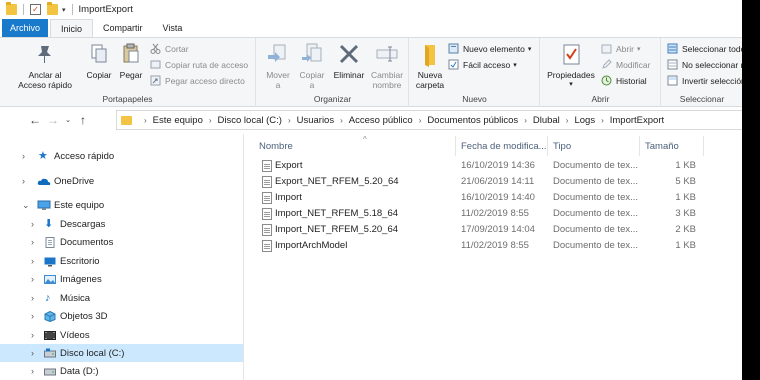  Describe the element at coordinates (276, 146) in the screenshot. I see `column-header-name-label: Nombre` at that location.